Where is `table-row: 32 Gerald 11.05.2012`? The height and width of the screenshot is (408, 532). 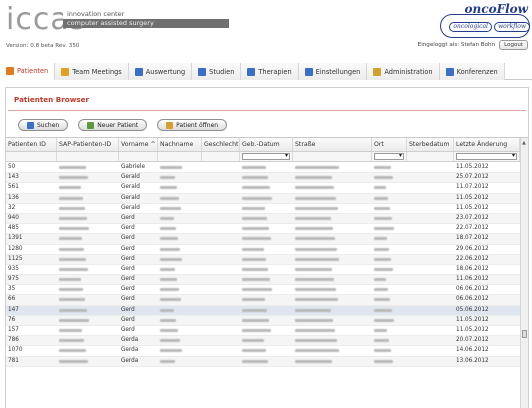 table-row: 32 Gerald 11.05.2012 is located at coordinates (263, 209).